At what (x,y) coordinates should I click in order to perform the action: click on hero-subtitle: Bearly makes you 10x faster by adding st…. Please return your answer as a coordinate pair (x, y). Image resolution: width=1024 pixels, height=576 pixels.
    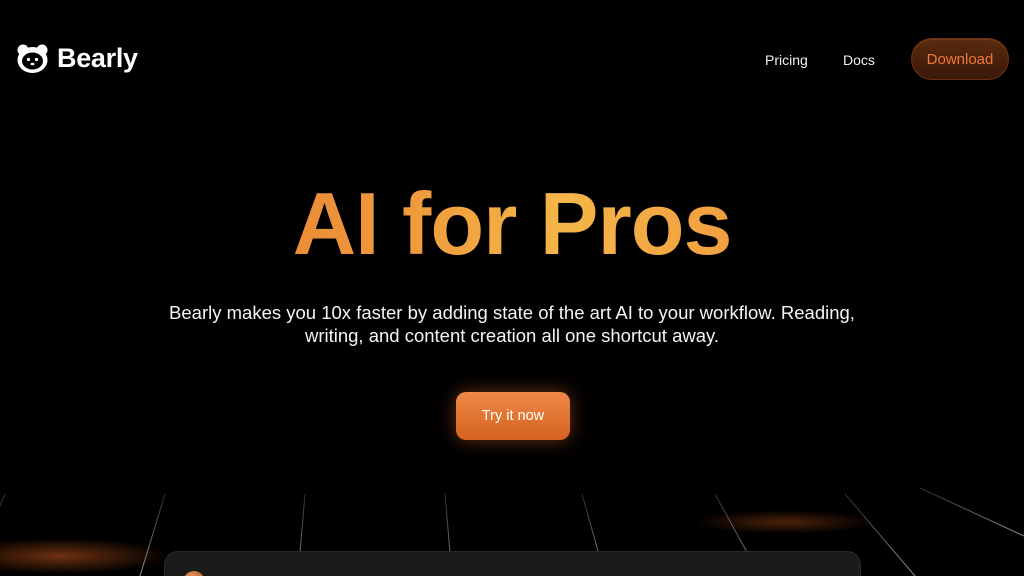
    Looking at the image, I should click on (512, 324).